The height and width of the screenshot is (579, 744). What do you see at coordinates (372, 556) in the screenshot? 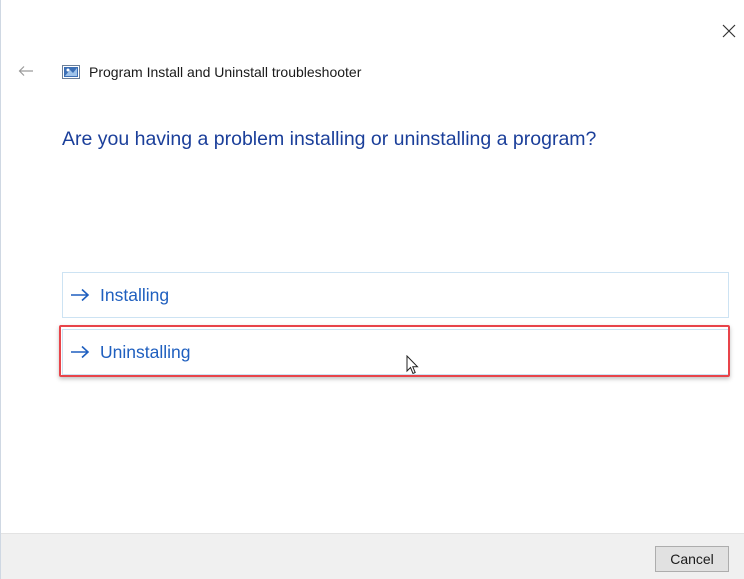
I see `footer-bar: Cancel` at bounding box center [372, 556].